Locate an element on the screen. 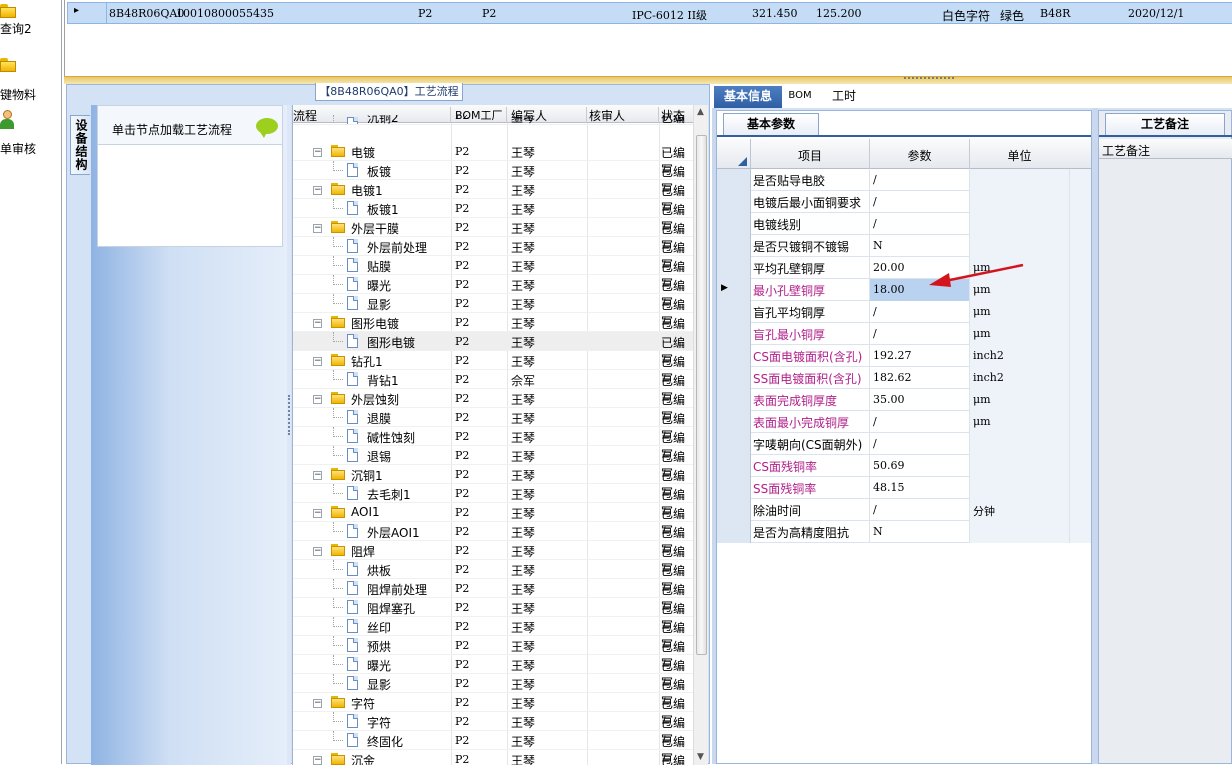  tree-row: − 字符 P2 王琴 已编写 is located at coordinates (493, 710).